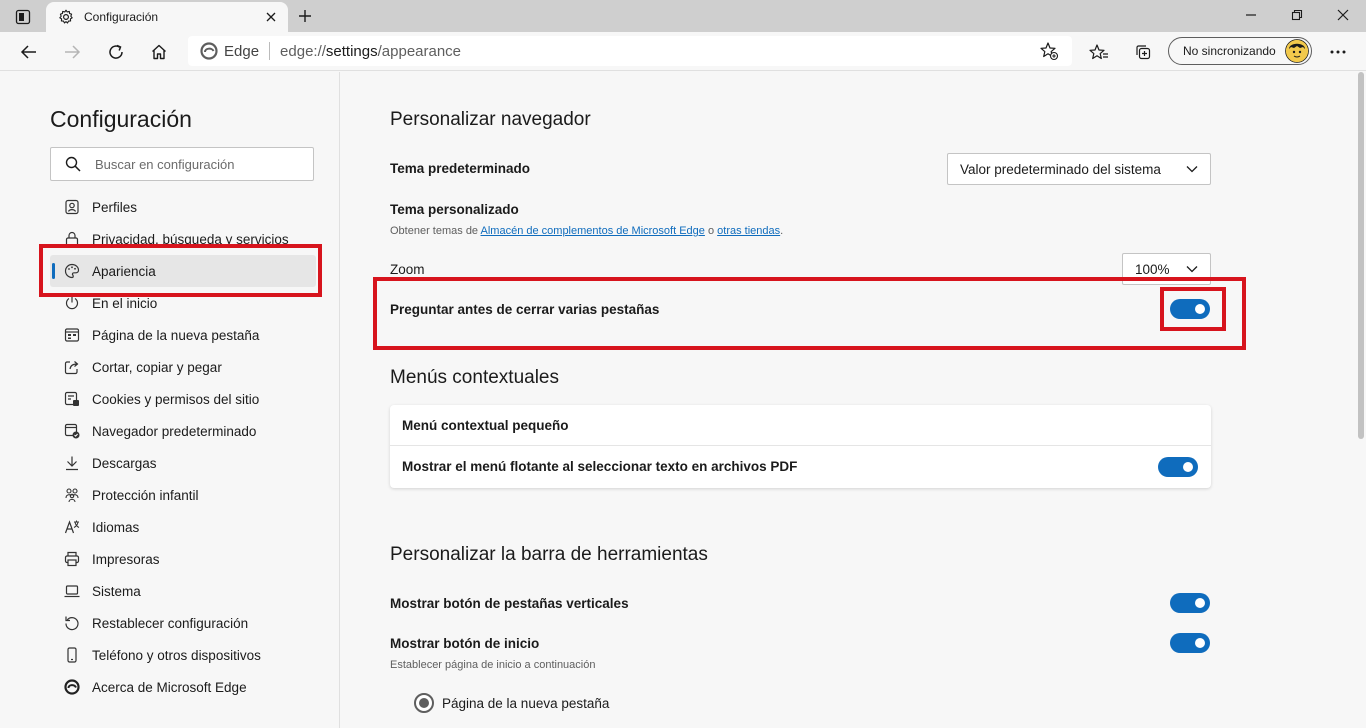 Image resolution: width=1366 pixels, height=728 pixels. Describe the element at coordinates (72, 463) in the screenshot. I see `download-icon` at that location.